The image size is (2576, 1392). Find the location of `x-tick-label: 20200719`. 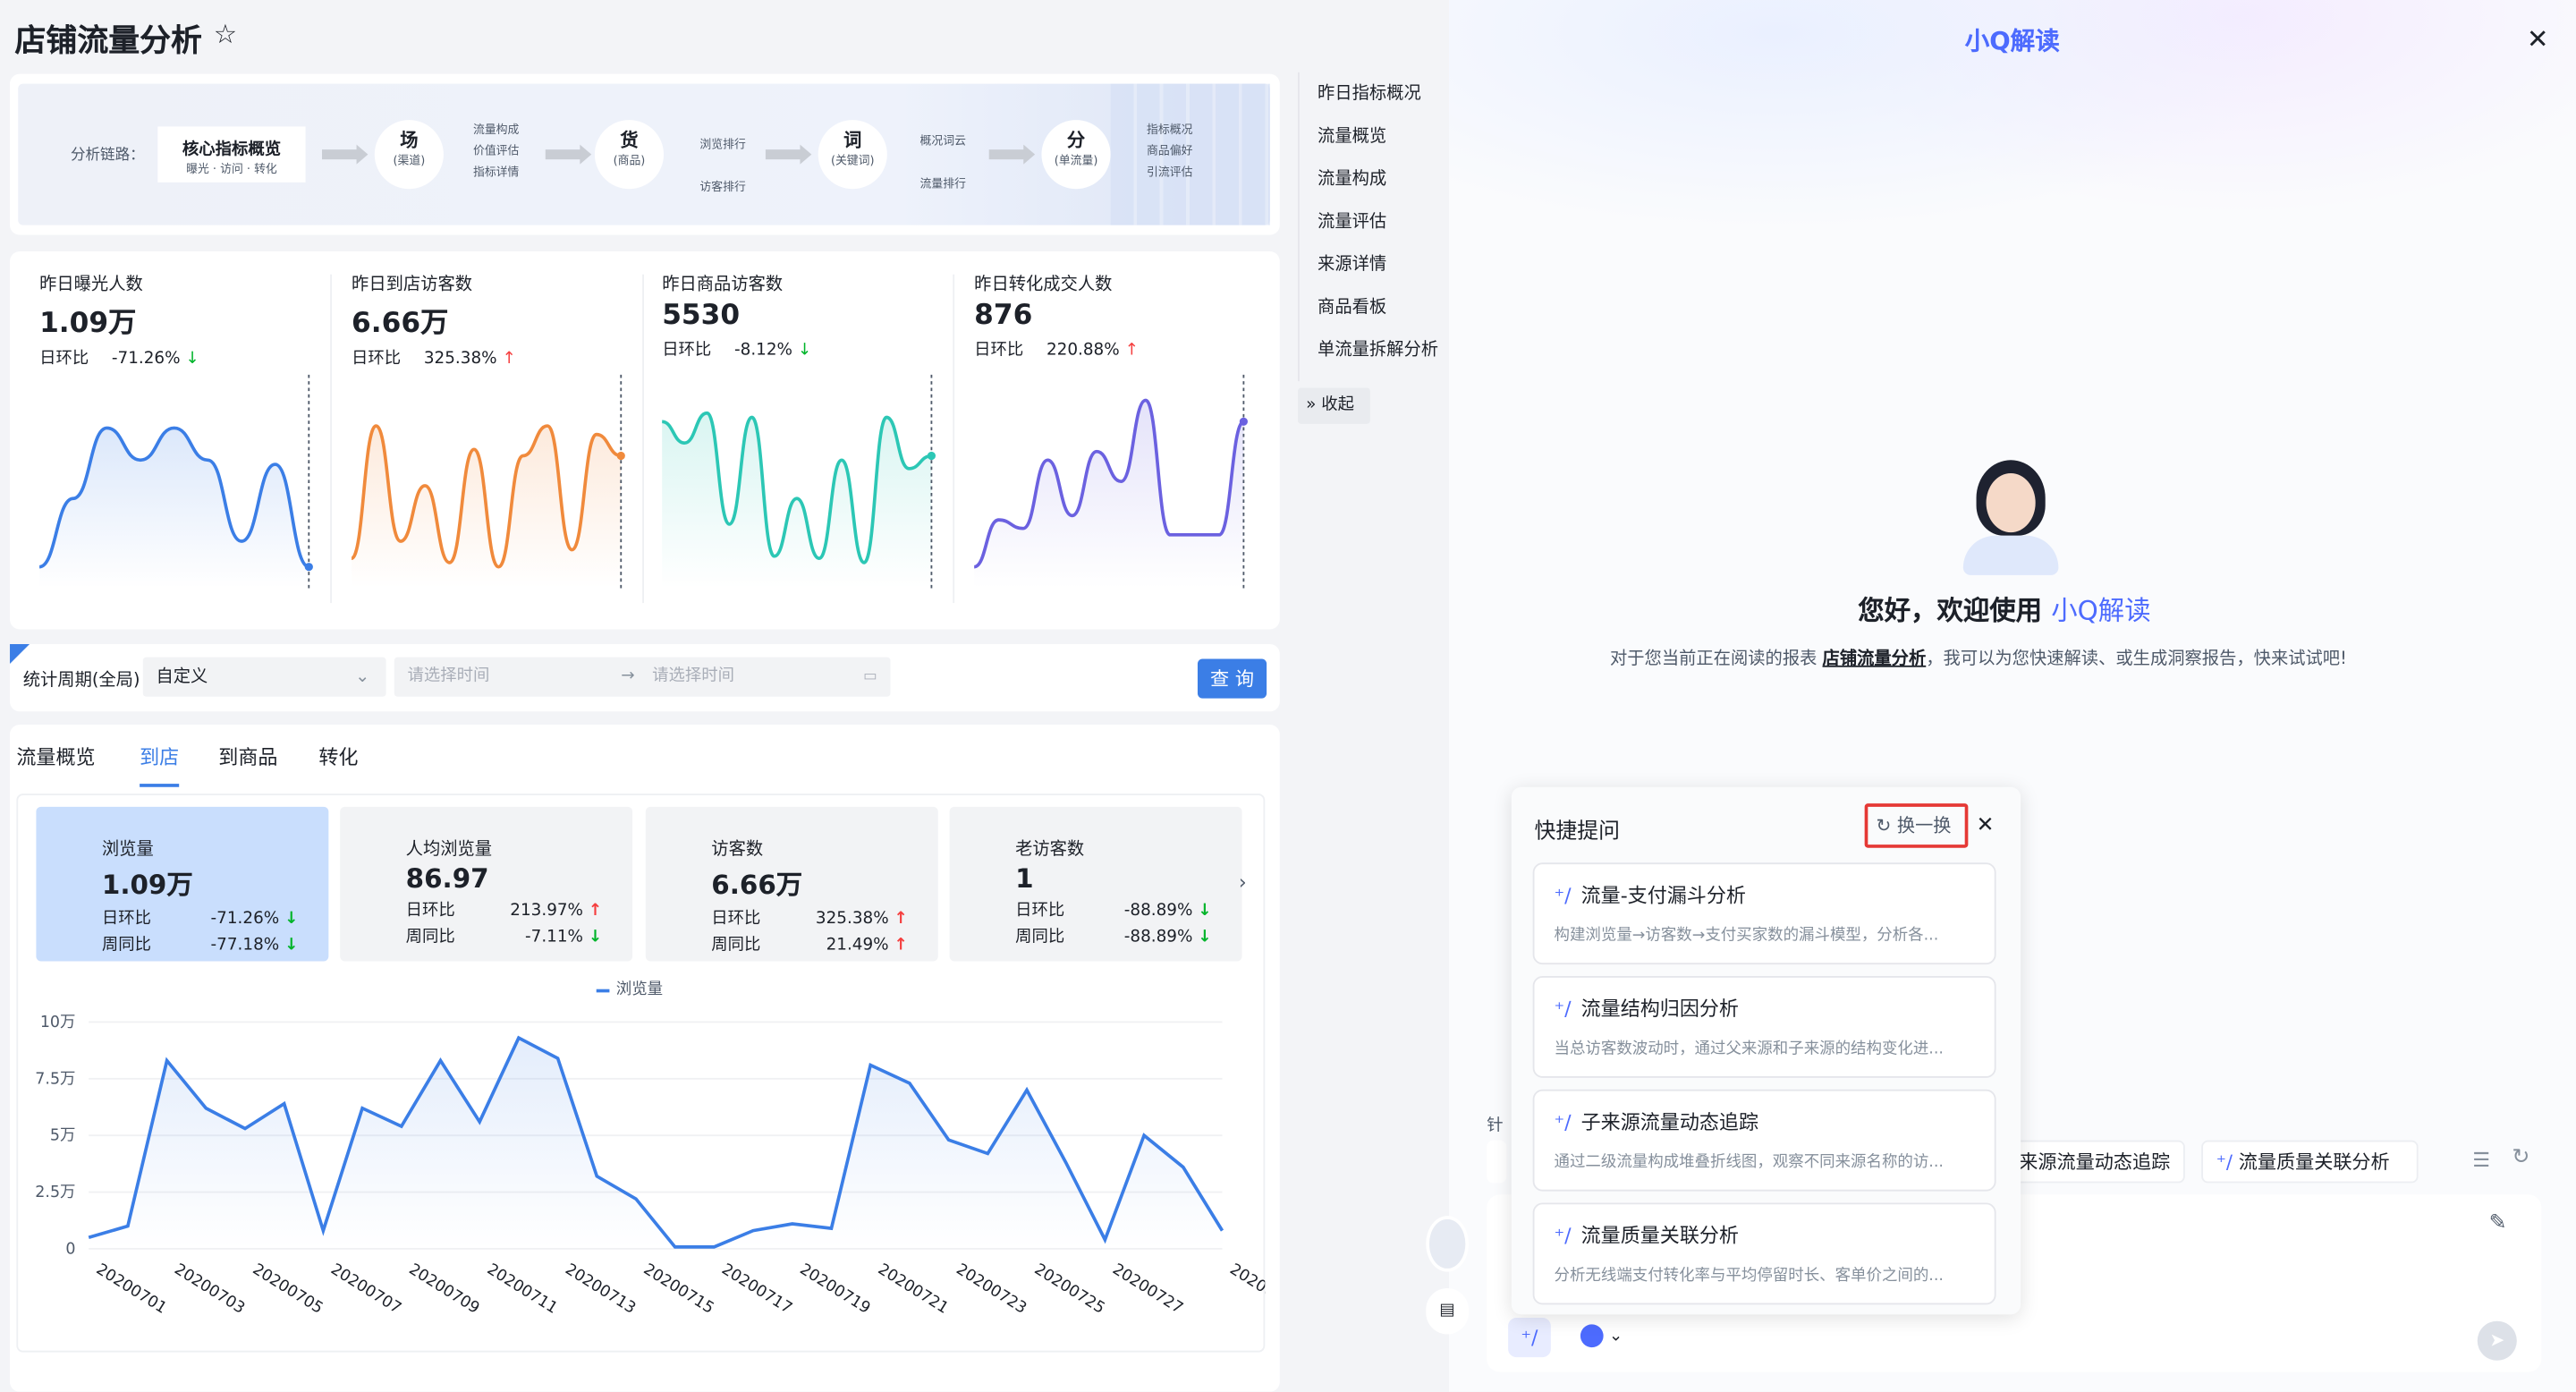

x-tick-label: 20200719 is located at coordinates (834, 1289).